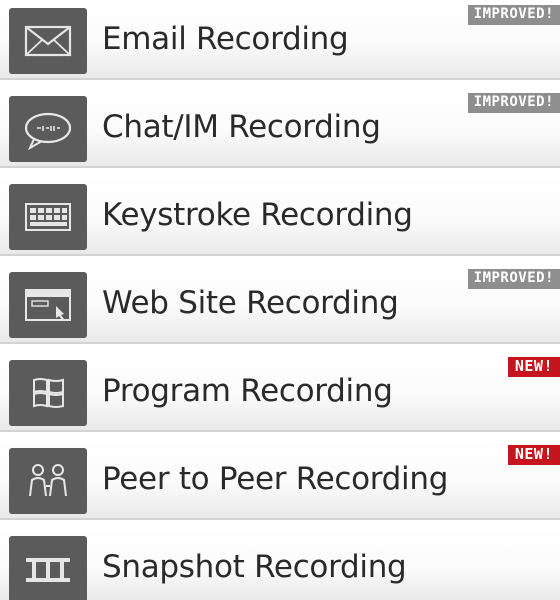 This screenshot has width=560, height=600. I want to click on envelope-icon, so click(48, 41).